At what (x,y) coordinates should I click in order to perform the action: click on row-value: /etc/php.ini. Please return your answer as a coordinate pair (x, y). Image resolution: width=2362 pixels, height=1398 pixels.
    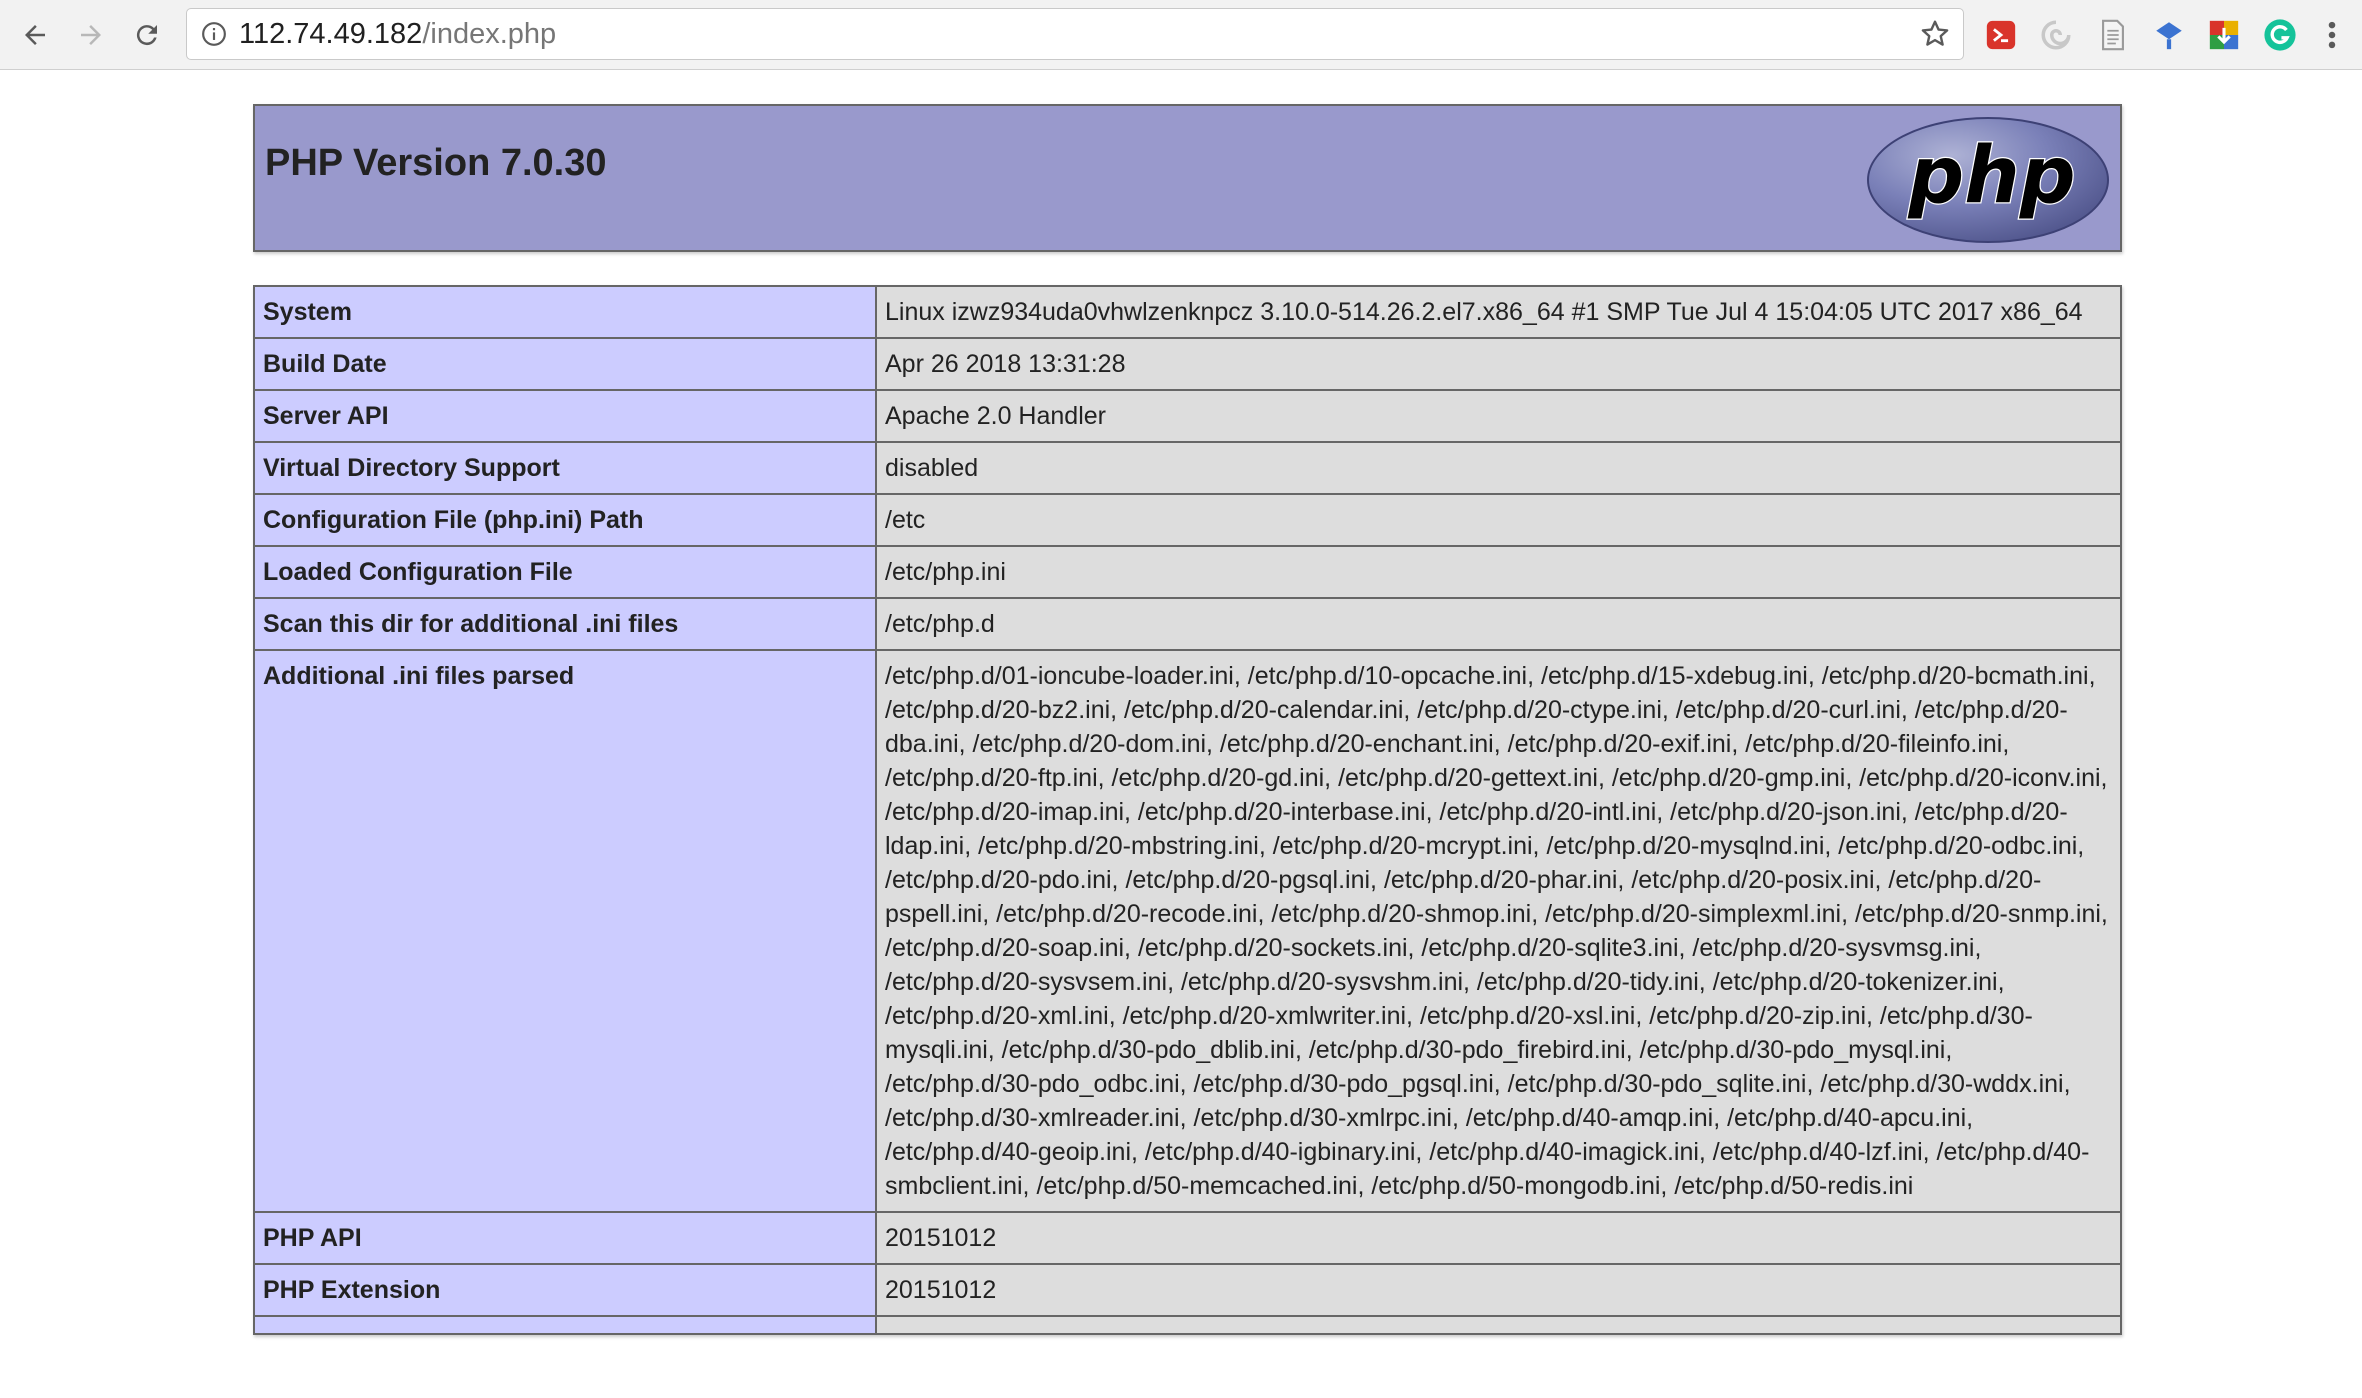
    Looking at the image, I should click on (1498, 572).